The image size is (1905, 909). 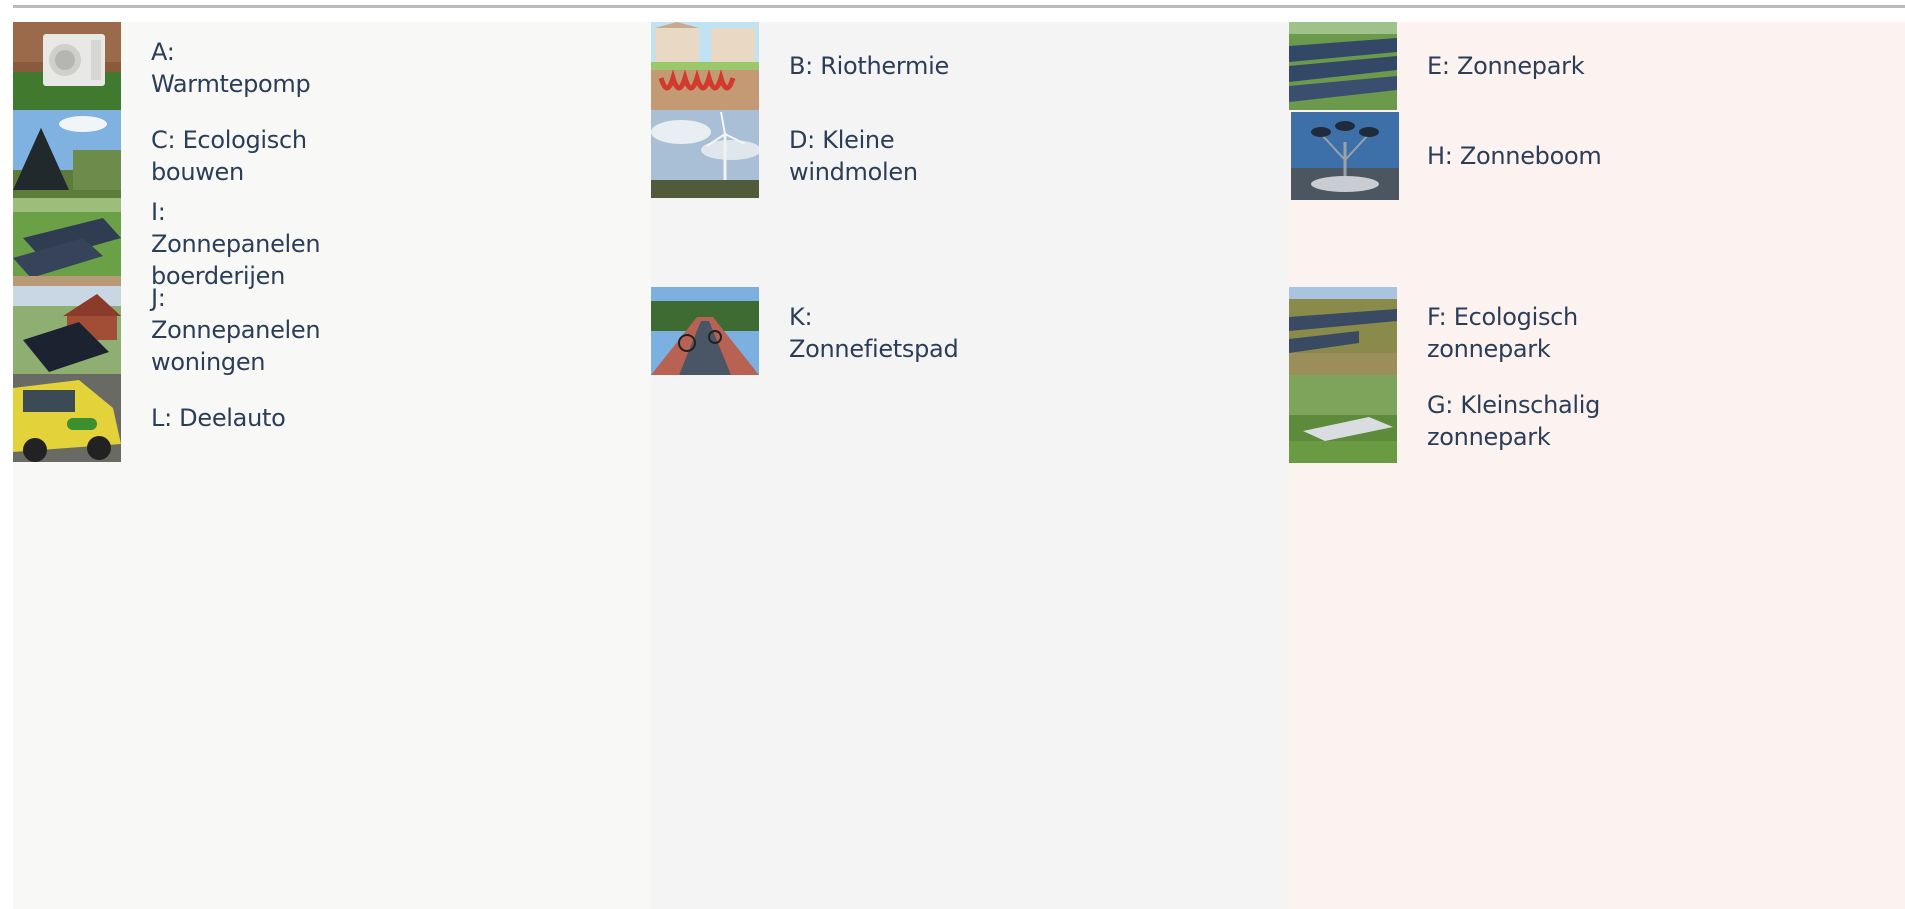 What do you see at coordinates (67, 242) in the screenshot?
I see `farm-solar-panels-photo-icon` at bounding box center [67, 242].